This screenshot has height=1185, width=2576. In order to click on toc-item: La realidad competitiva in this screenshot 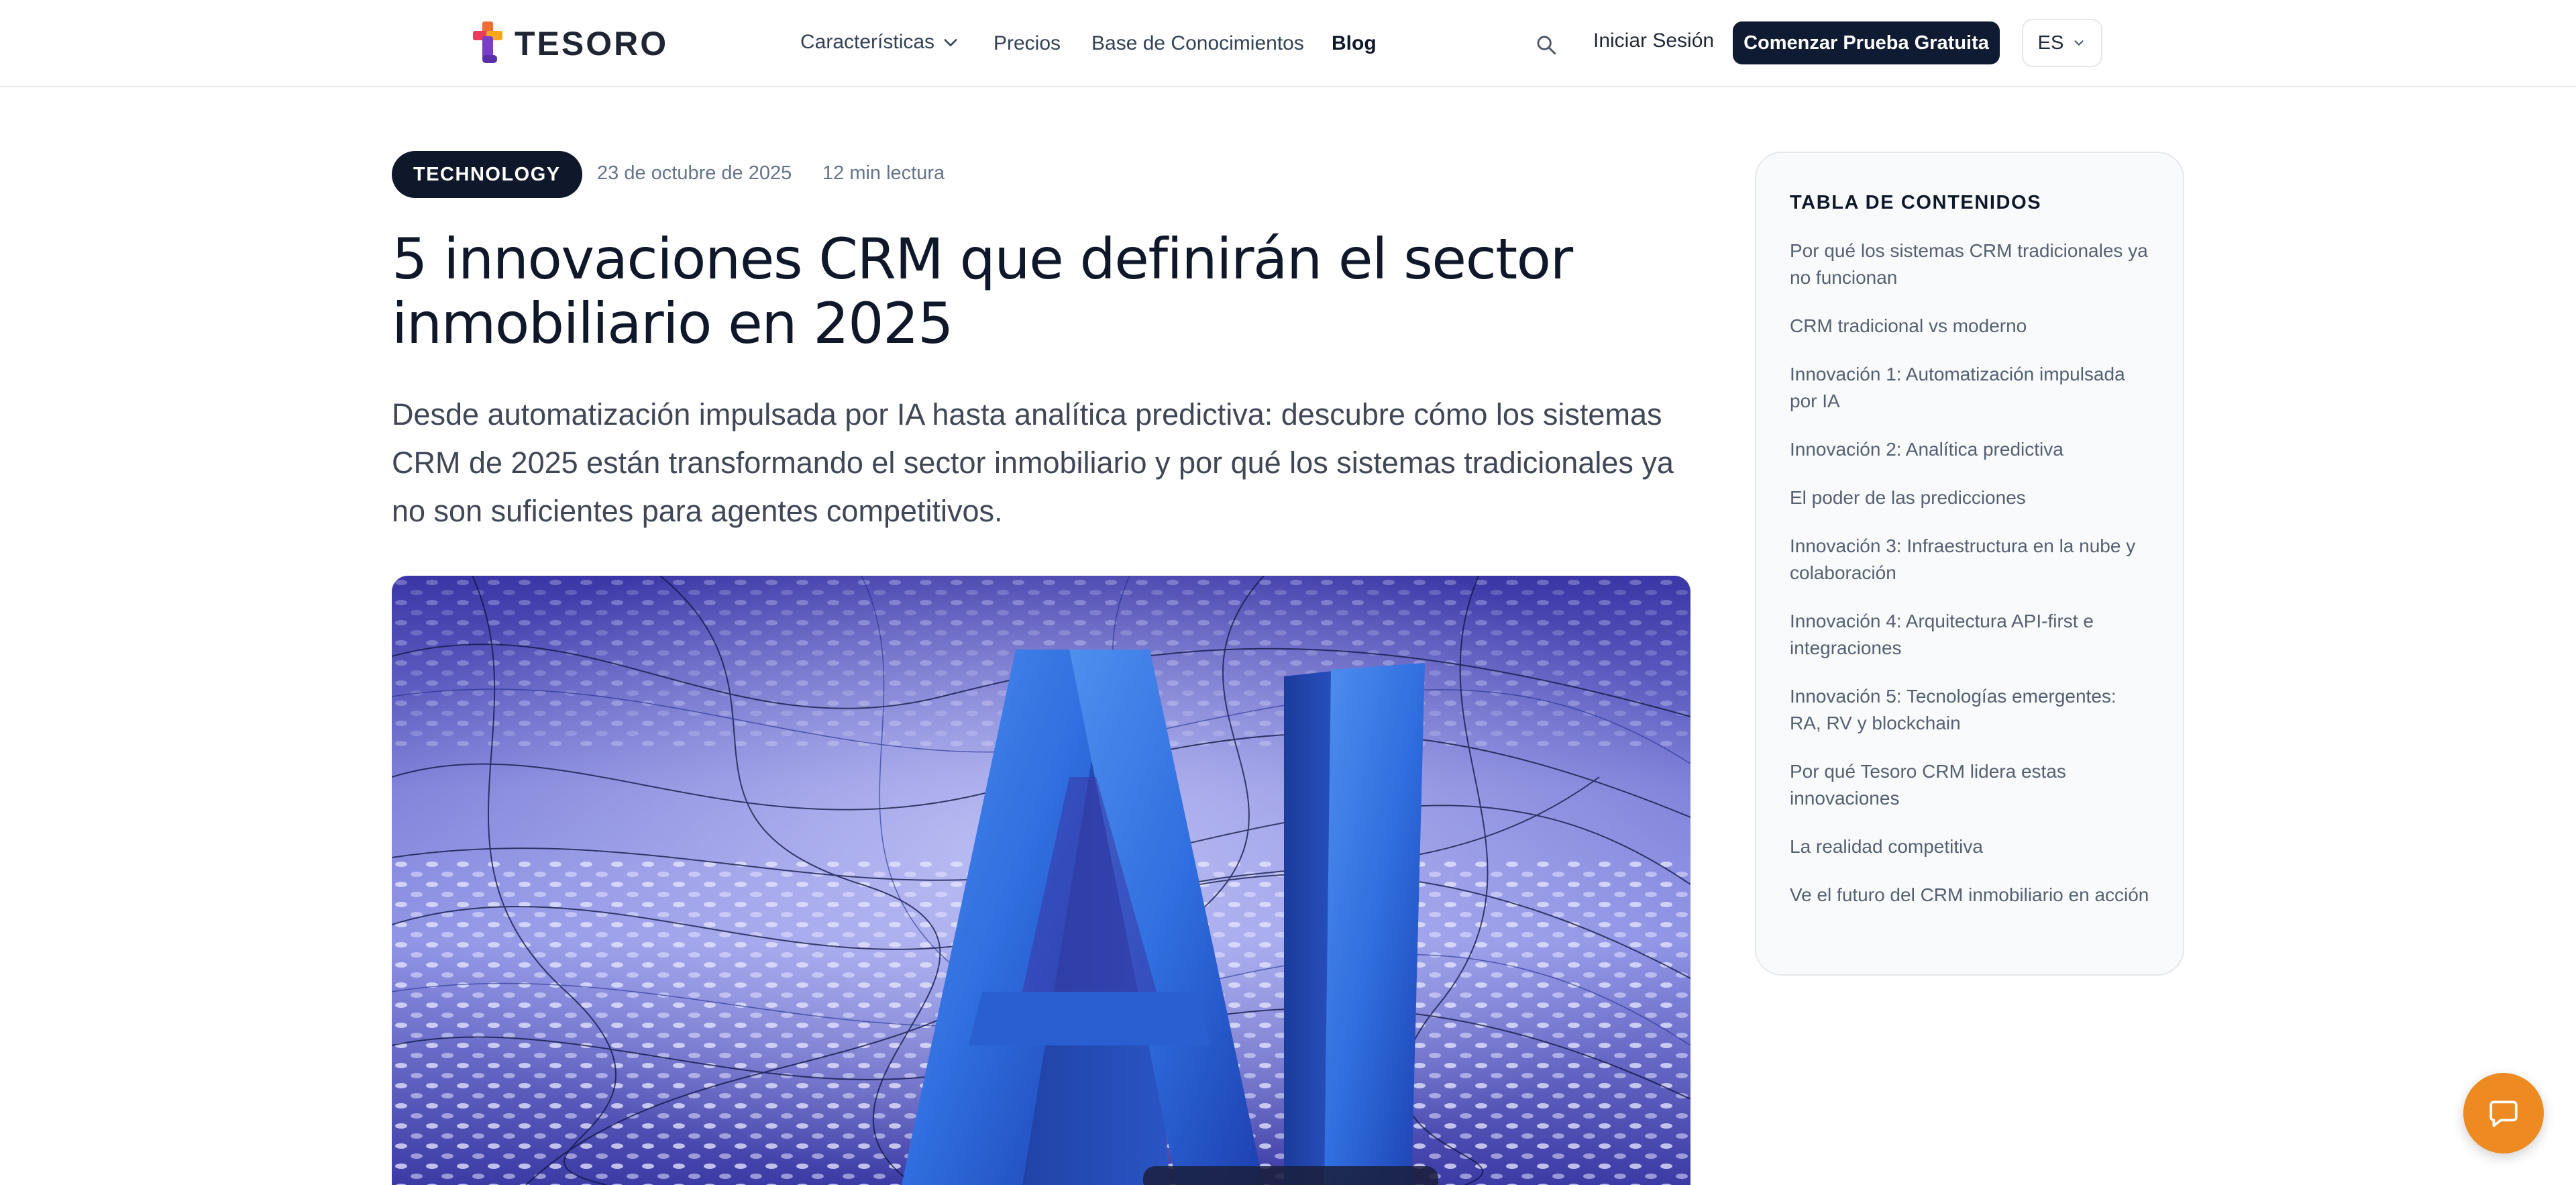, I will do `click(1970, 846)`.